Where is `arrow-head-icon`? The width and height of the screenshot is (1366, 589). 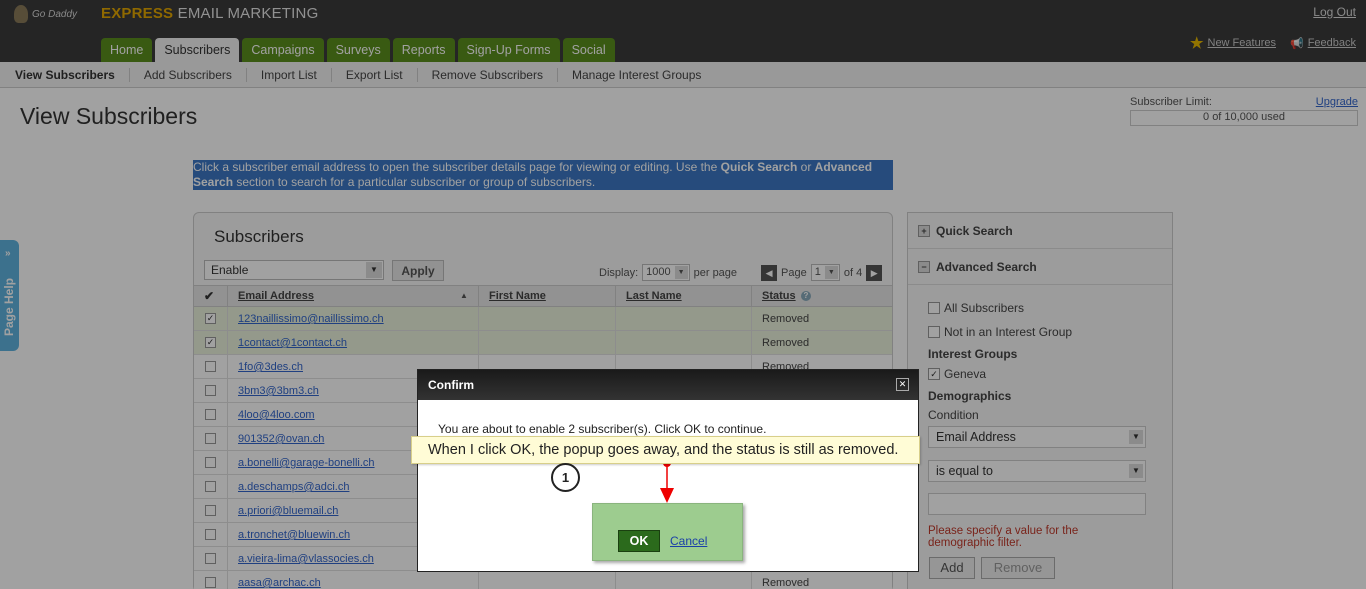 arrow-head-icon is located at coordinates (667, 495).